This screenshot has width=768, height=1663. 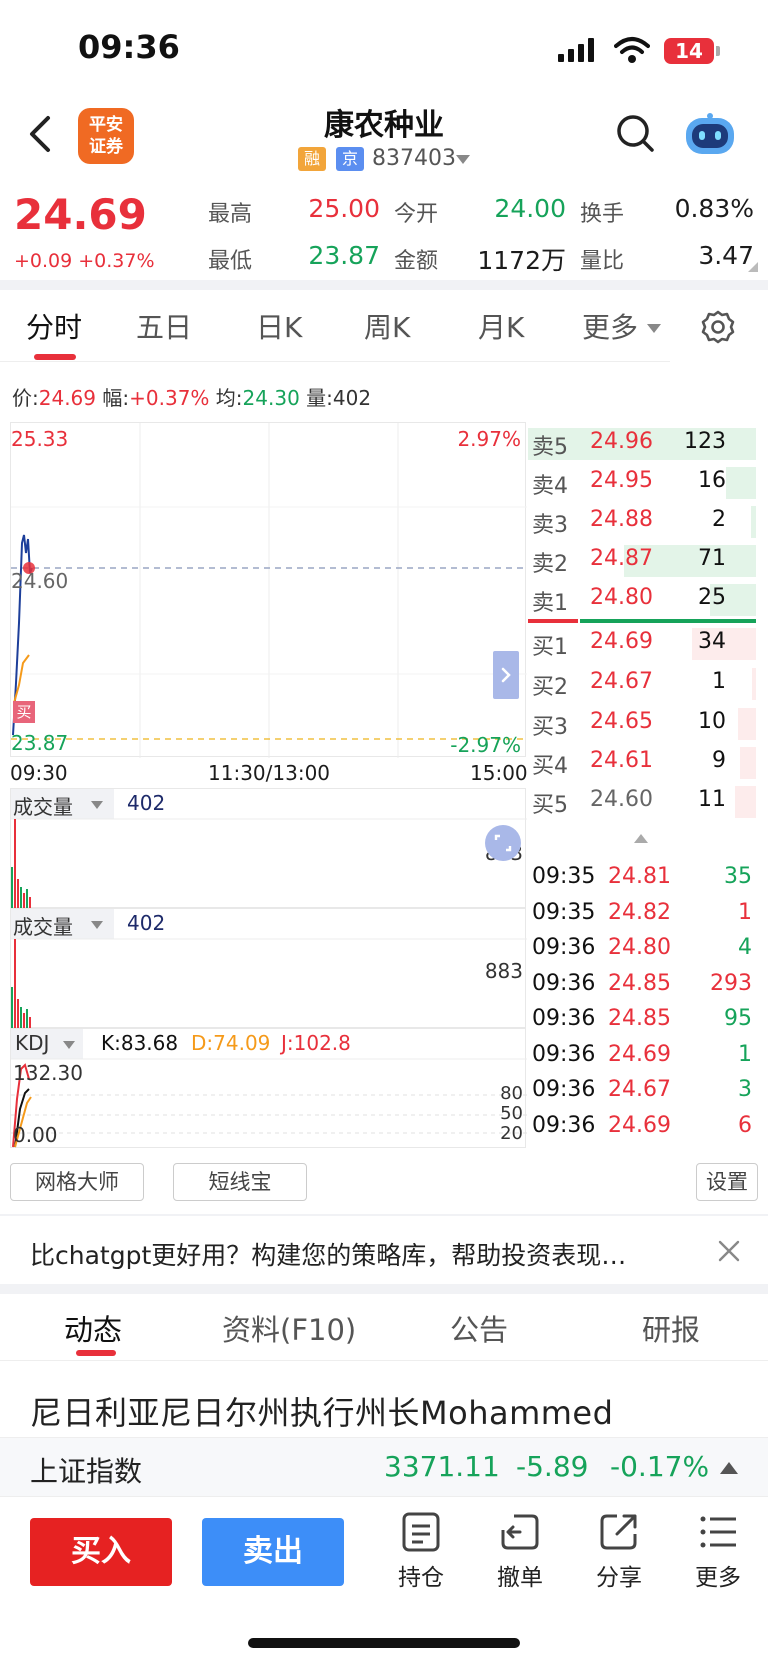 I want to click on signal-icon, so click(x=578, y=50).